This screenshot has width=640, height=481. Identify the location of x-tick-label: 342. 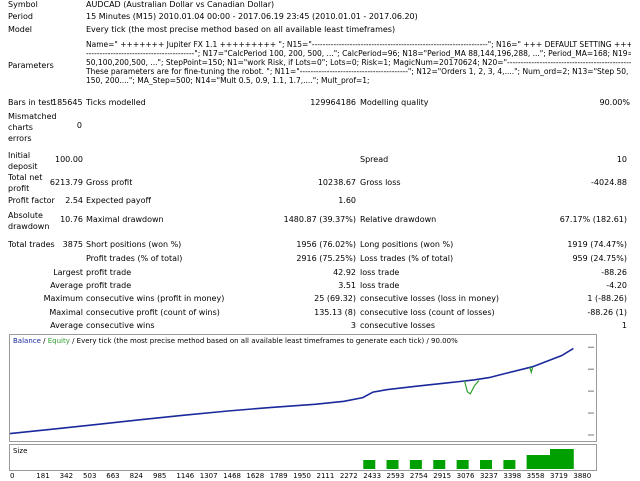
(66, 476).